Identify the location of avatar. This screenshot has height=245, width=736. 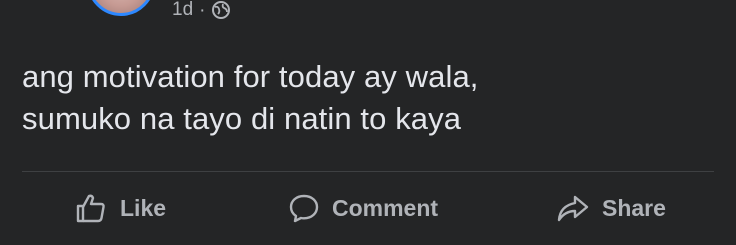
(121, 8).